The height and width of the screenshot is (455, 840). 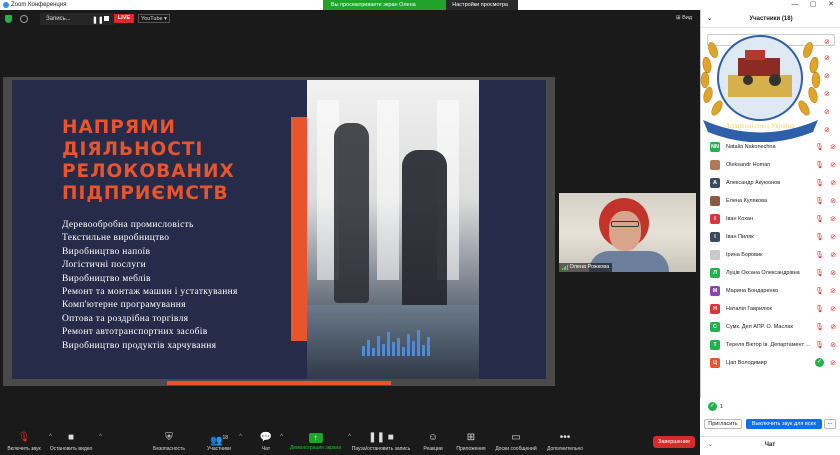 What do you see at coordinates (71, 437) in the screenshot?
I see `camera-icon: ■` at bounding box center [71, 437].